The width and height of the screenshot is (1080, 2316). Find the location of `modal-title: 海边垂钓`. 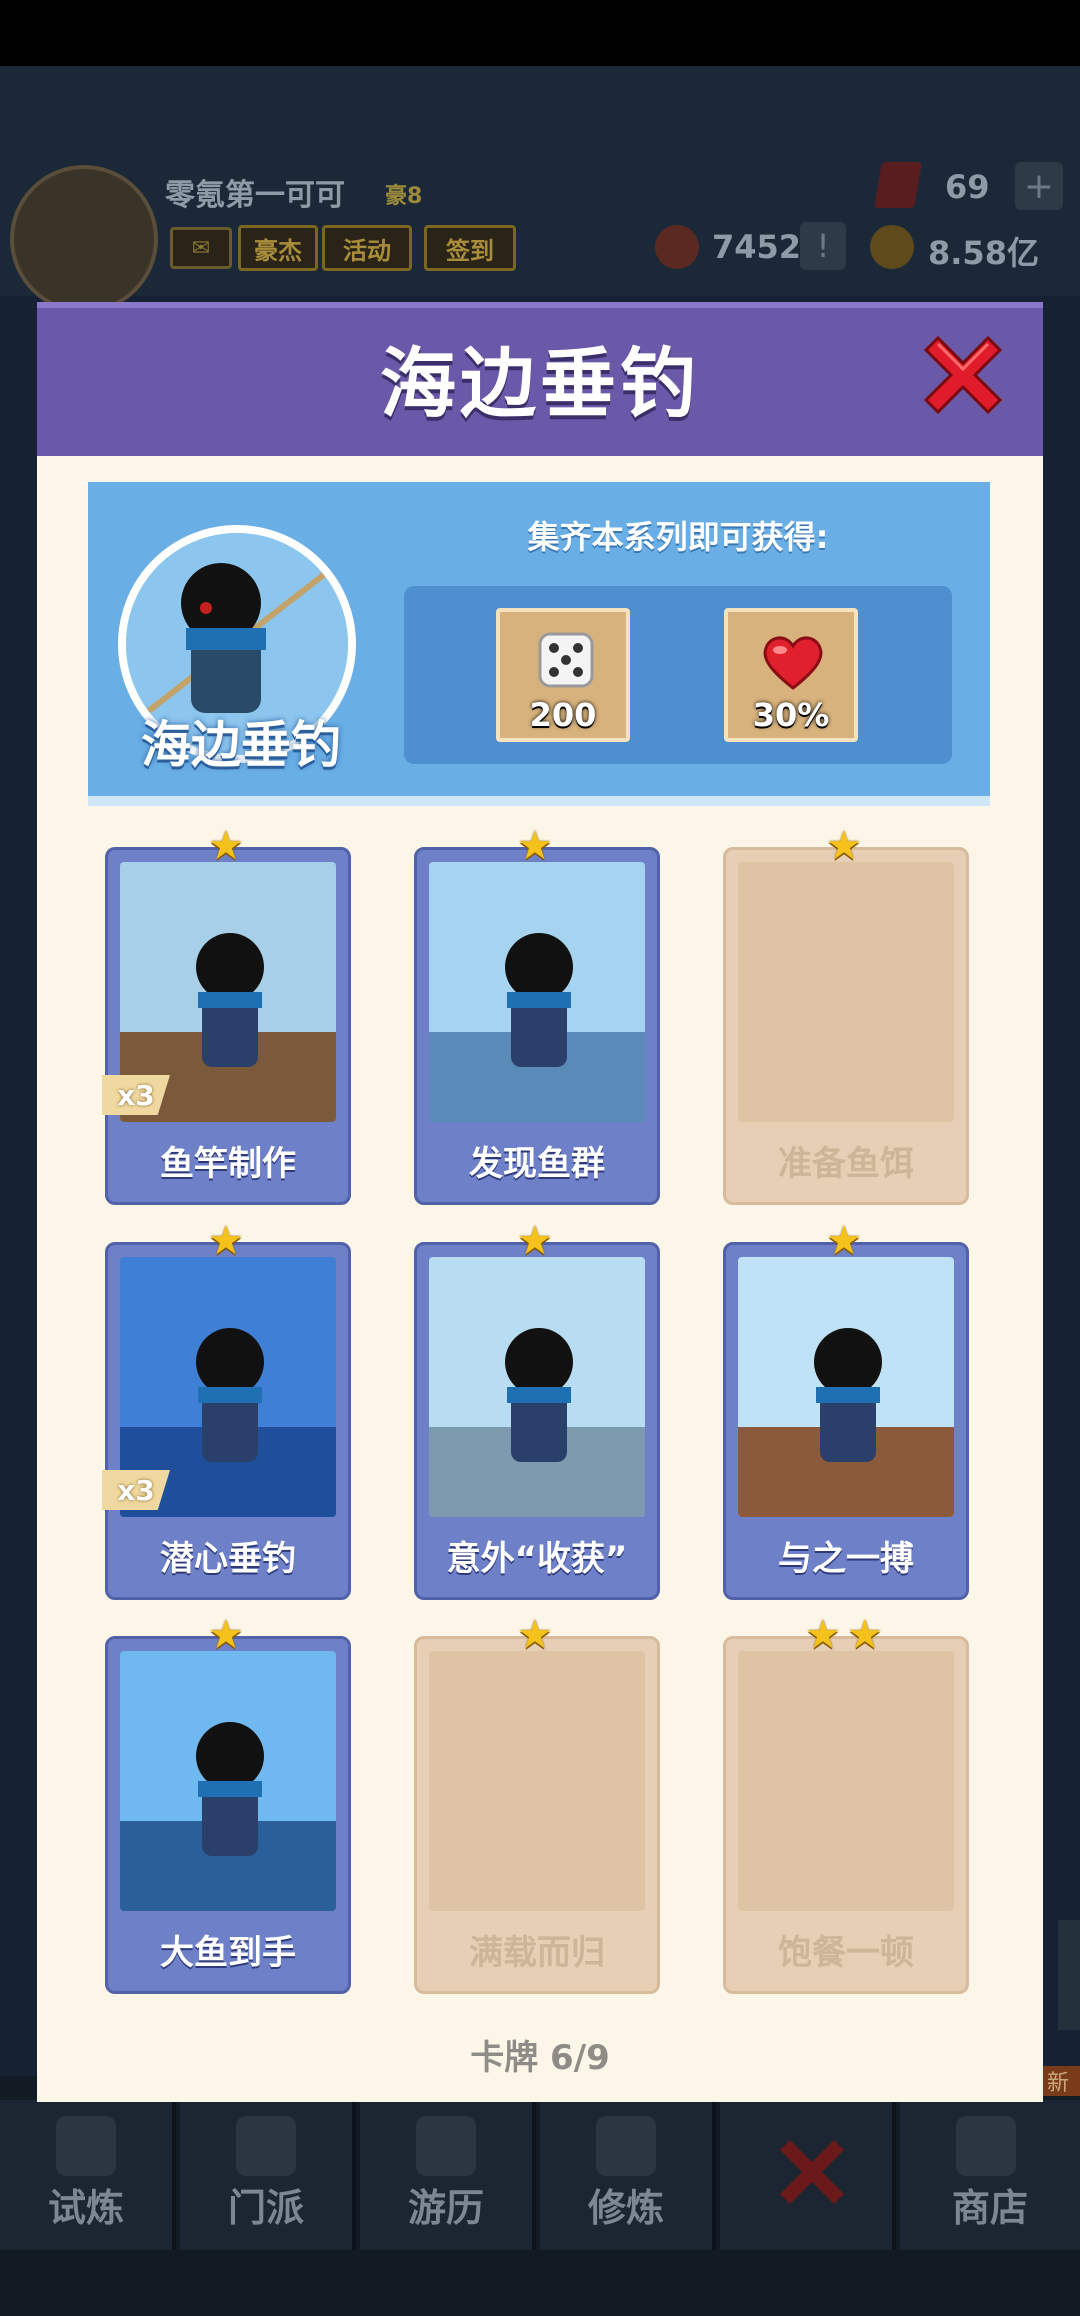

modal-title: 海边垂钓 is located at coordinates (540, 383).